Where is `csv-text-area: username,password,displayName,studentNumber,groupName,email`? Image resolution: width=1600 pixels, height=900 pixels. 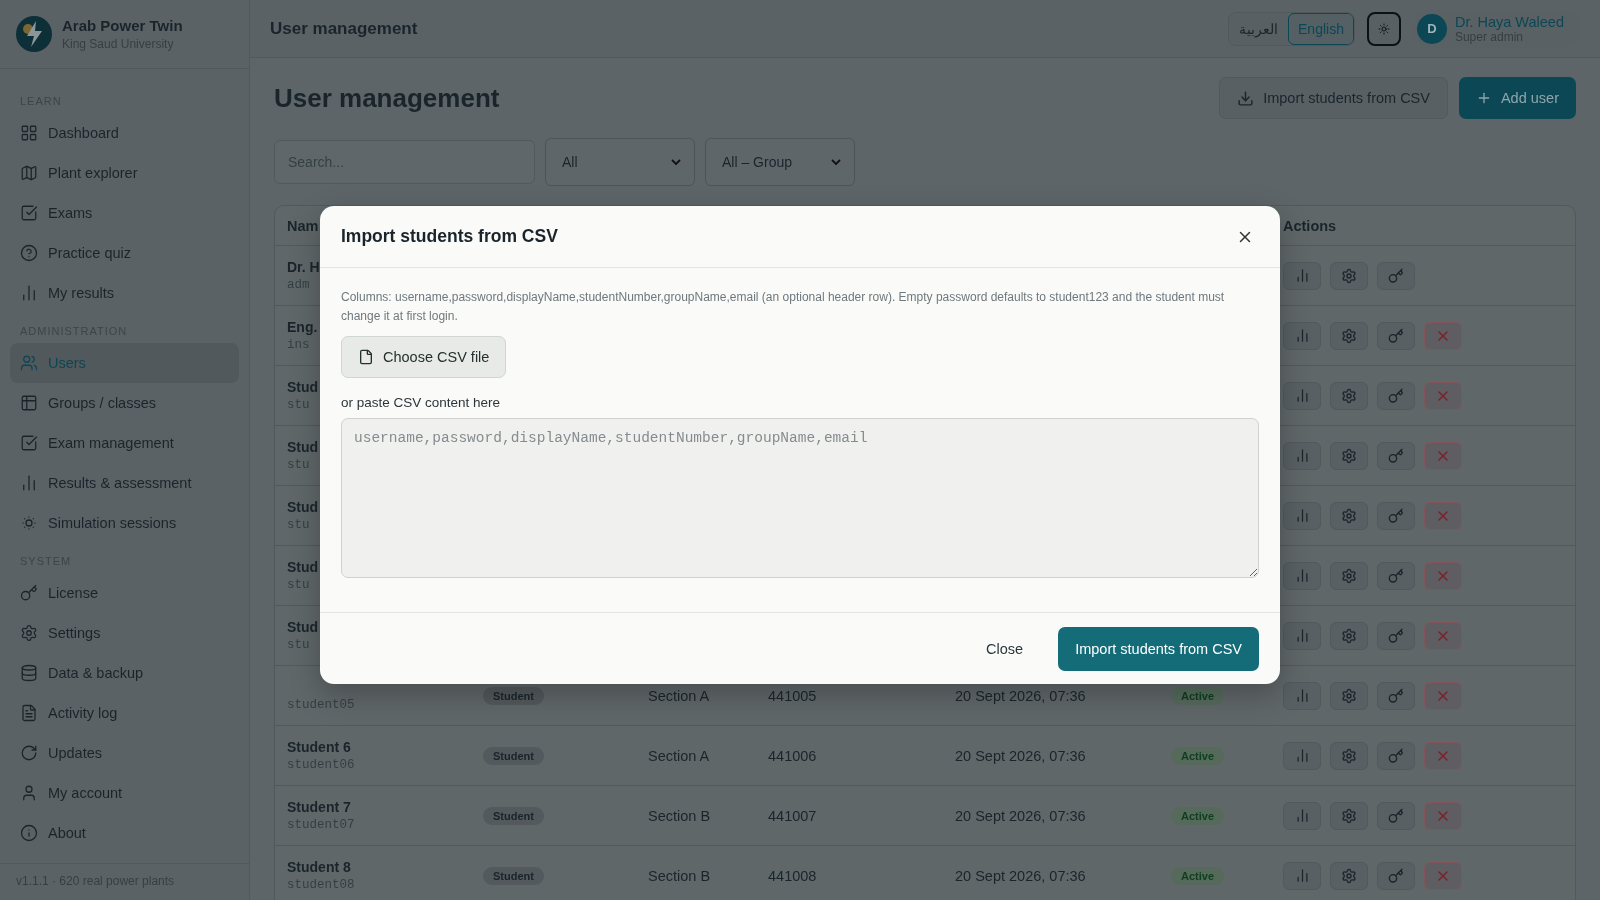 csv-text-area: username,password,displayName,studentNumber,groupName,email is located at coordinates (800, 498).